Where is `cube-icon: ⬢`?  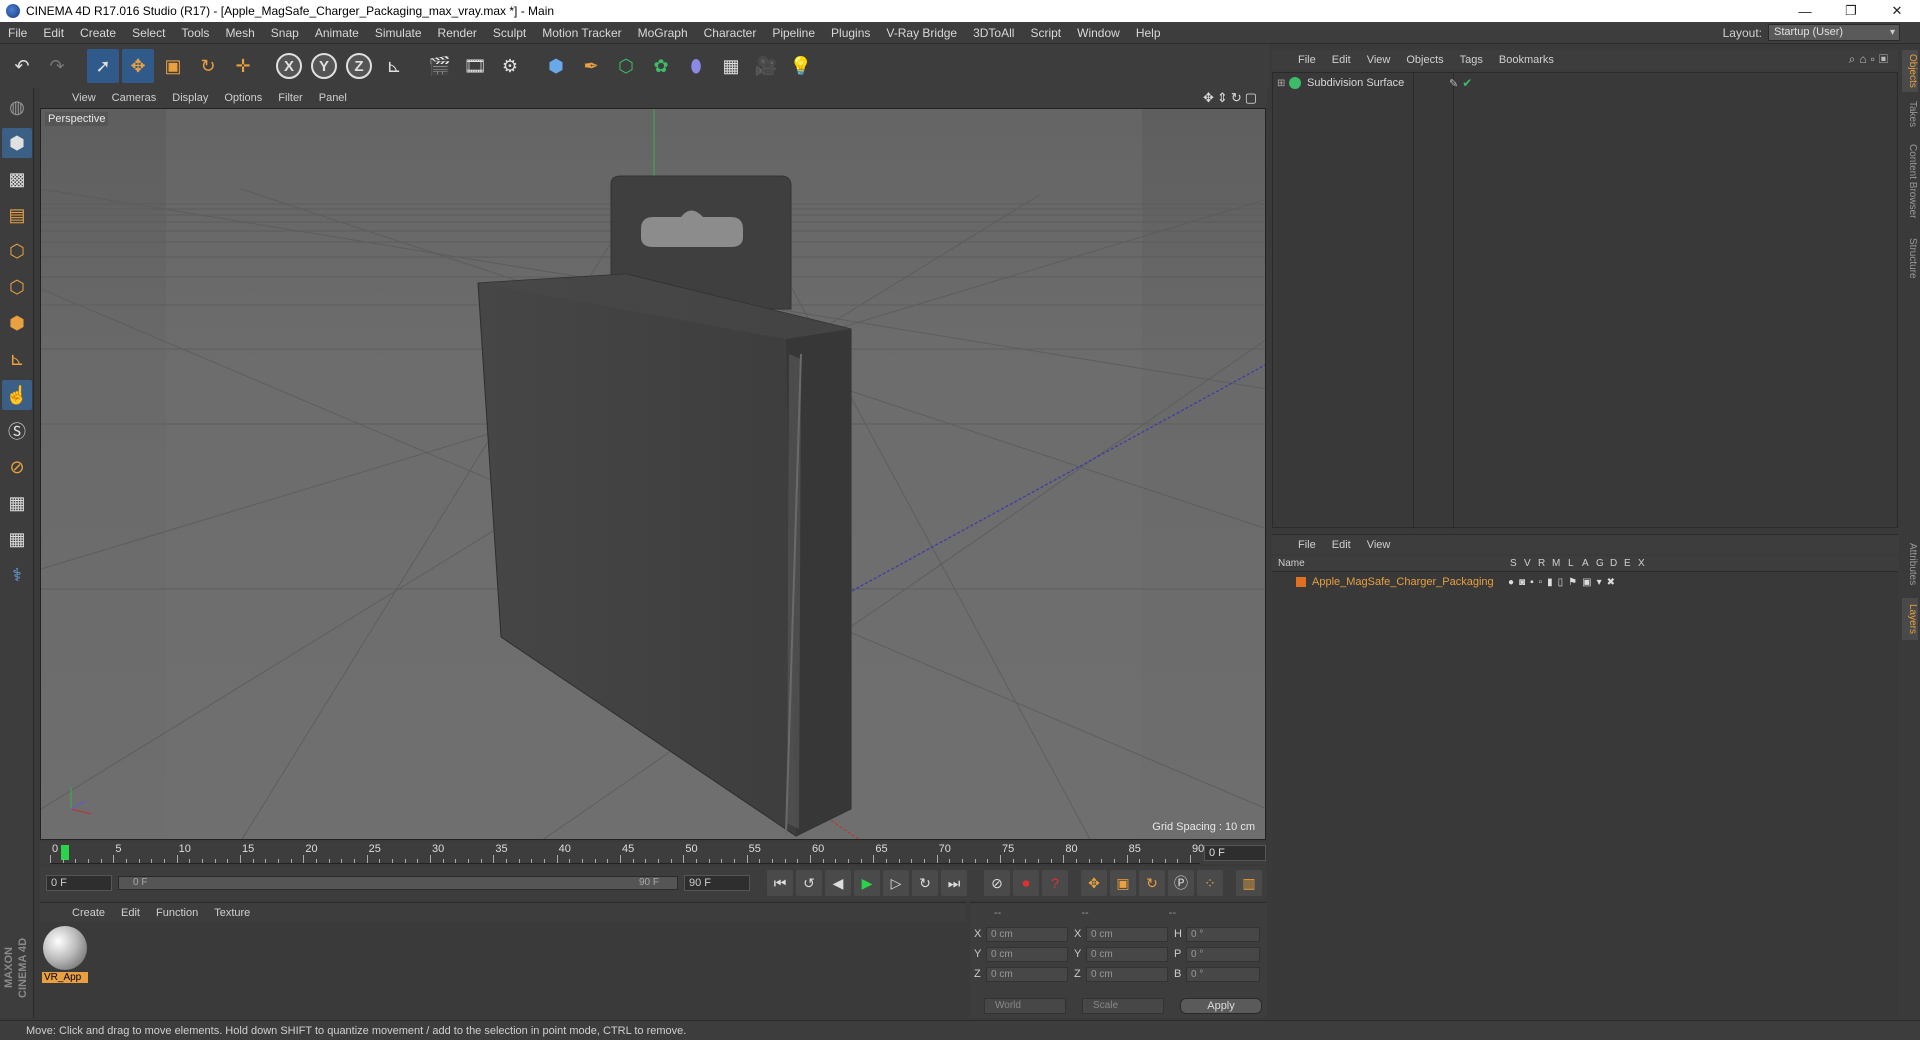
cube-icon: ⬢ is located at coordinates (556, 66).